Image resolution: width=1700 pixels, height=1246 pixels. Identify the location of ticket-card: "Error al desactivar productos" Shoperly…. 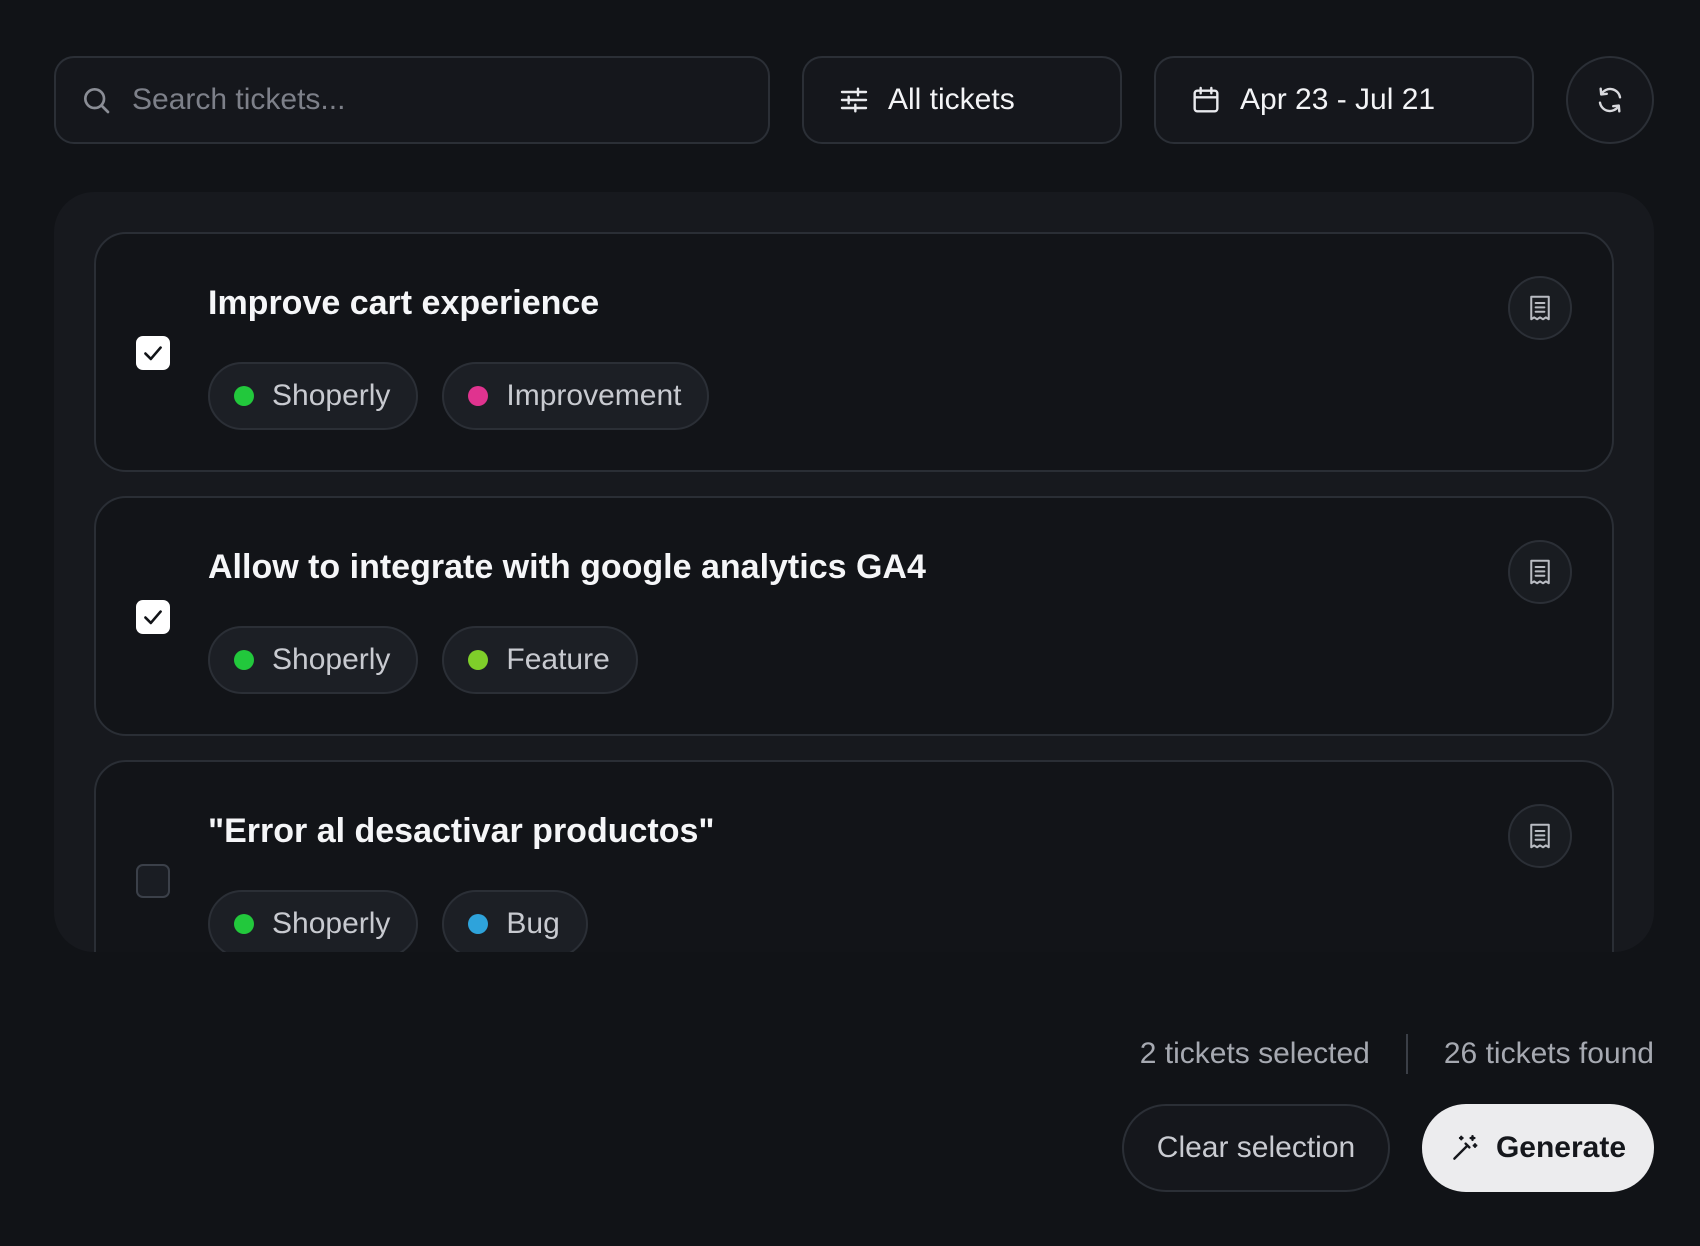
(854, 856).